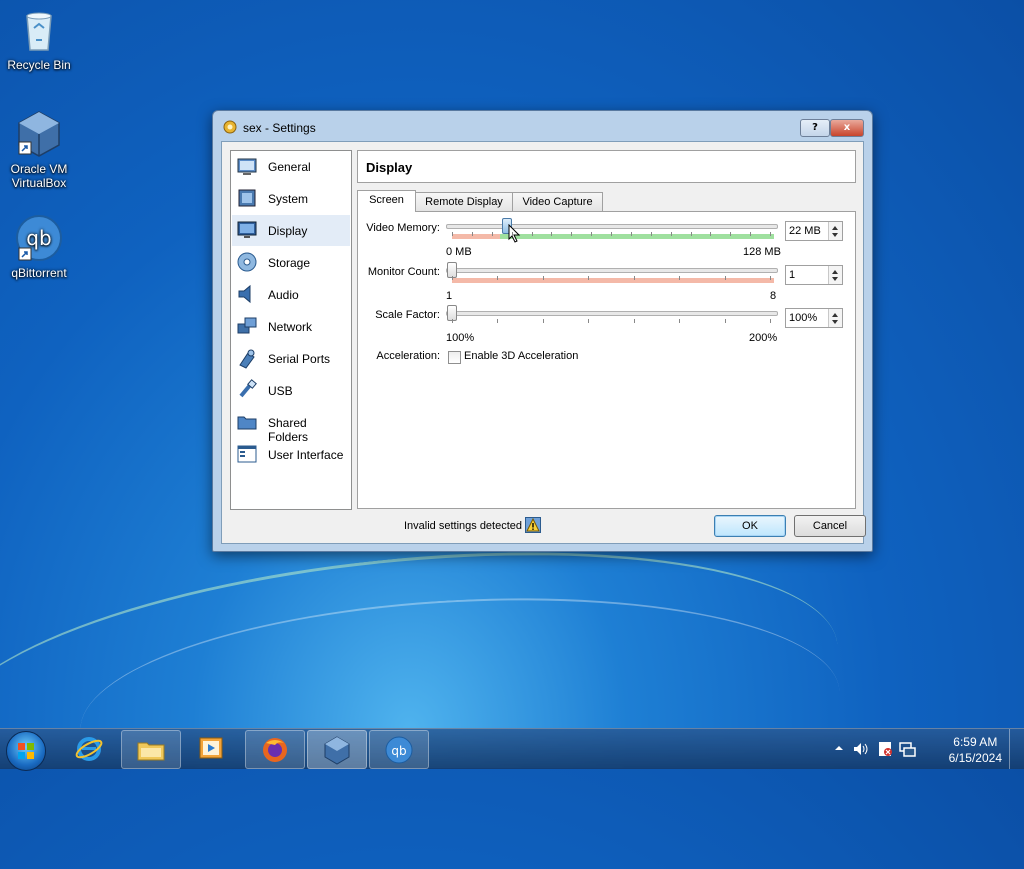 The image size is (1024, 869). I want to click on sidebar-item-label: Audio, so click(283, 295).